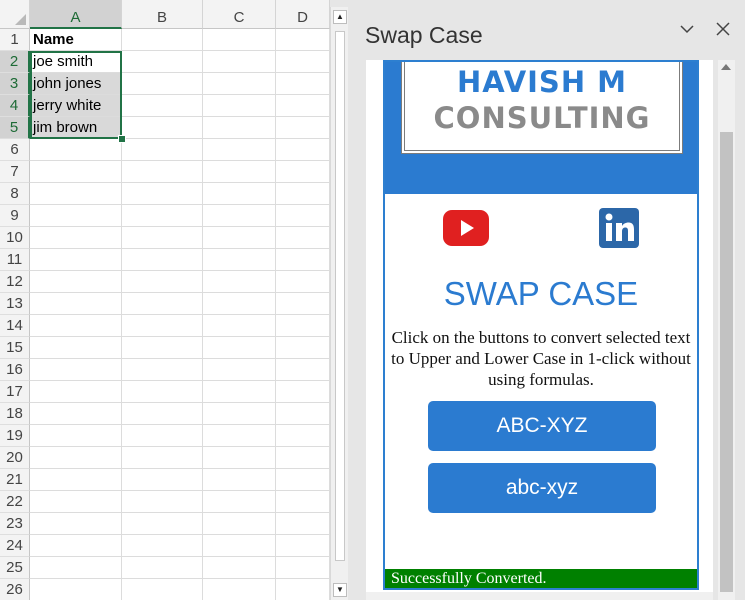 This screenshot has width=745, height=600. Describe the element at coordinates (76, 326) in the screenshot. I see `cell-a14` at that location.